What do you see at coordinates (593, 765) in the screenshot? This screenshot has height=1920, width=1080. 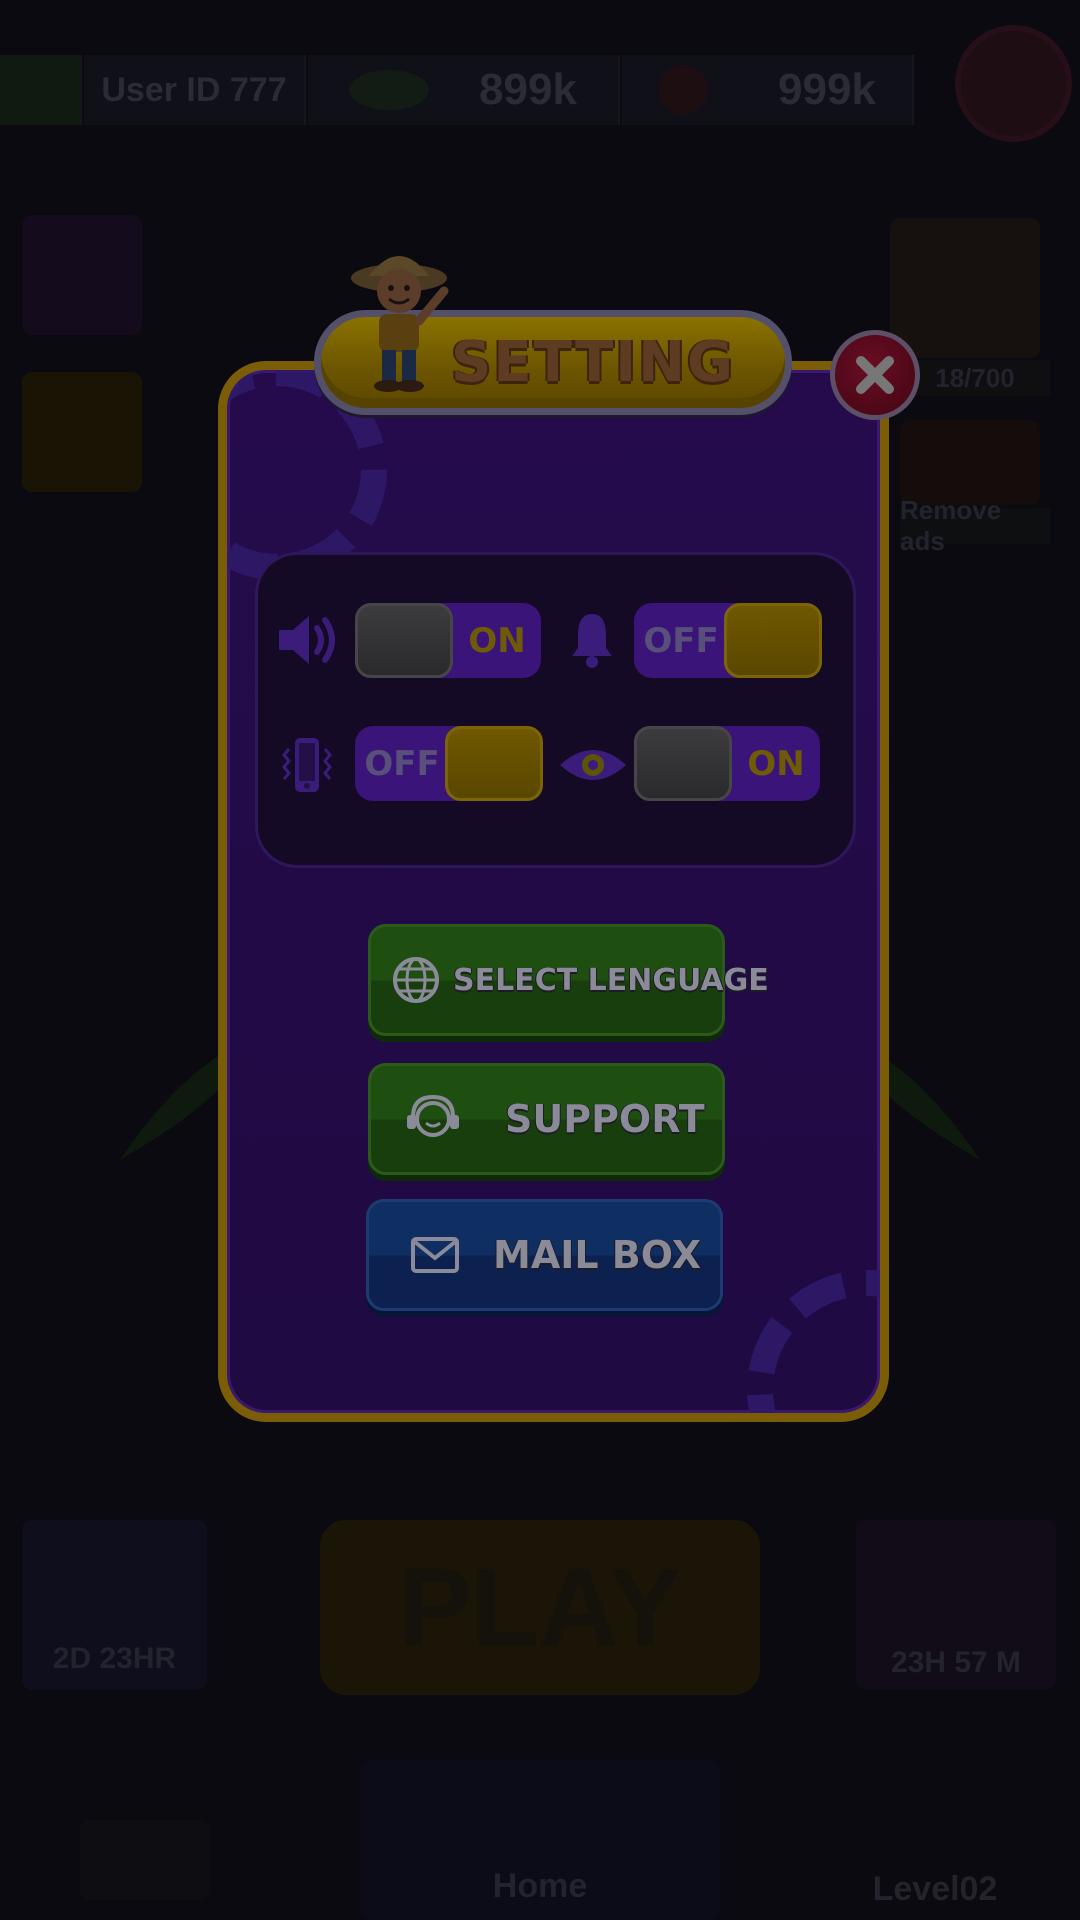 I see `eye-icon` at bounding box center [593, 765].